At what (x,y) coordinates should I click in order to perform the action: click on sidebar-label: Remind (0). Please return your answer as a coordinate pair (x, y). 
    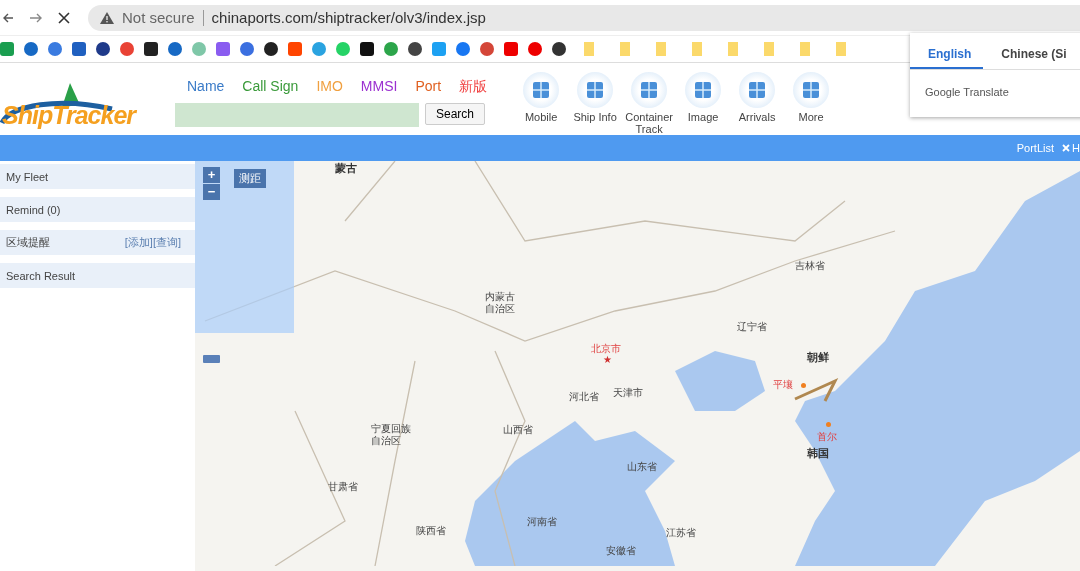
    Looking at the image, I should click on (33, 209).